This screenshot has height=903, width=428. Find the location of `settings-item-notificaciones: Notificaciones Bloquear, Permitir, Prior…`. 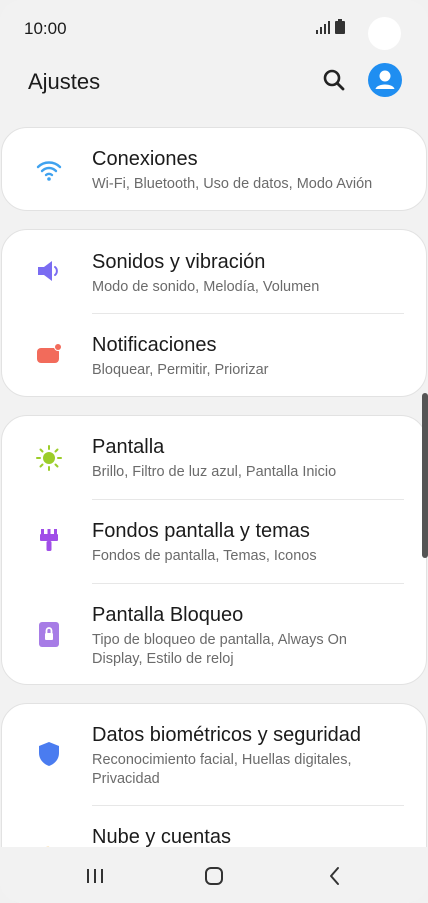

settings-item-notificaciones: Notificaciones Bloquear, Permitir, Prior… is located at coordinates (214, 355).